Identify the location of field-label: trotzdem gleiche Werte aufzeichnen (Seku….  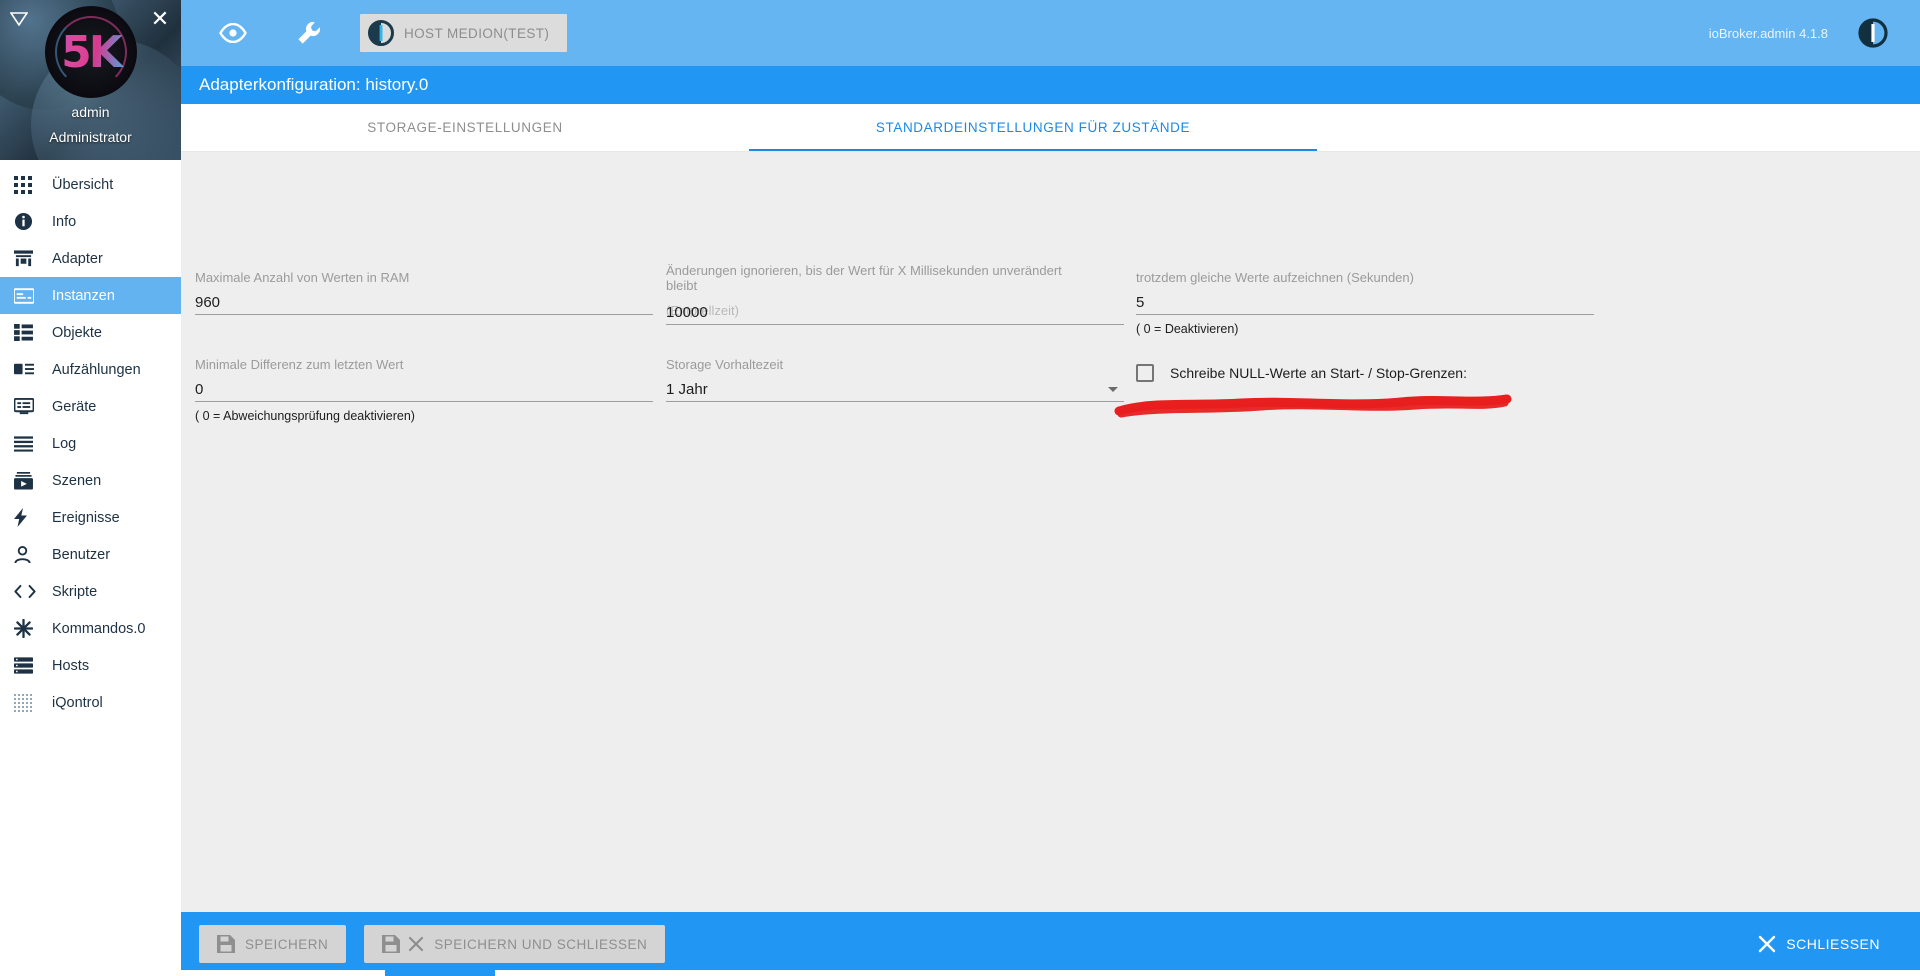
(1275, 277).